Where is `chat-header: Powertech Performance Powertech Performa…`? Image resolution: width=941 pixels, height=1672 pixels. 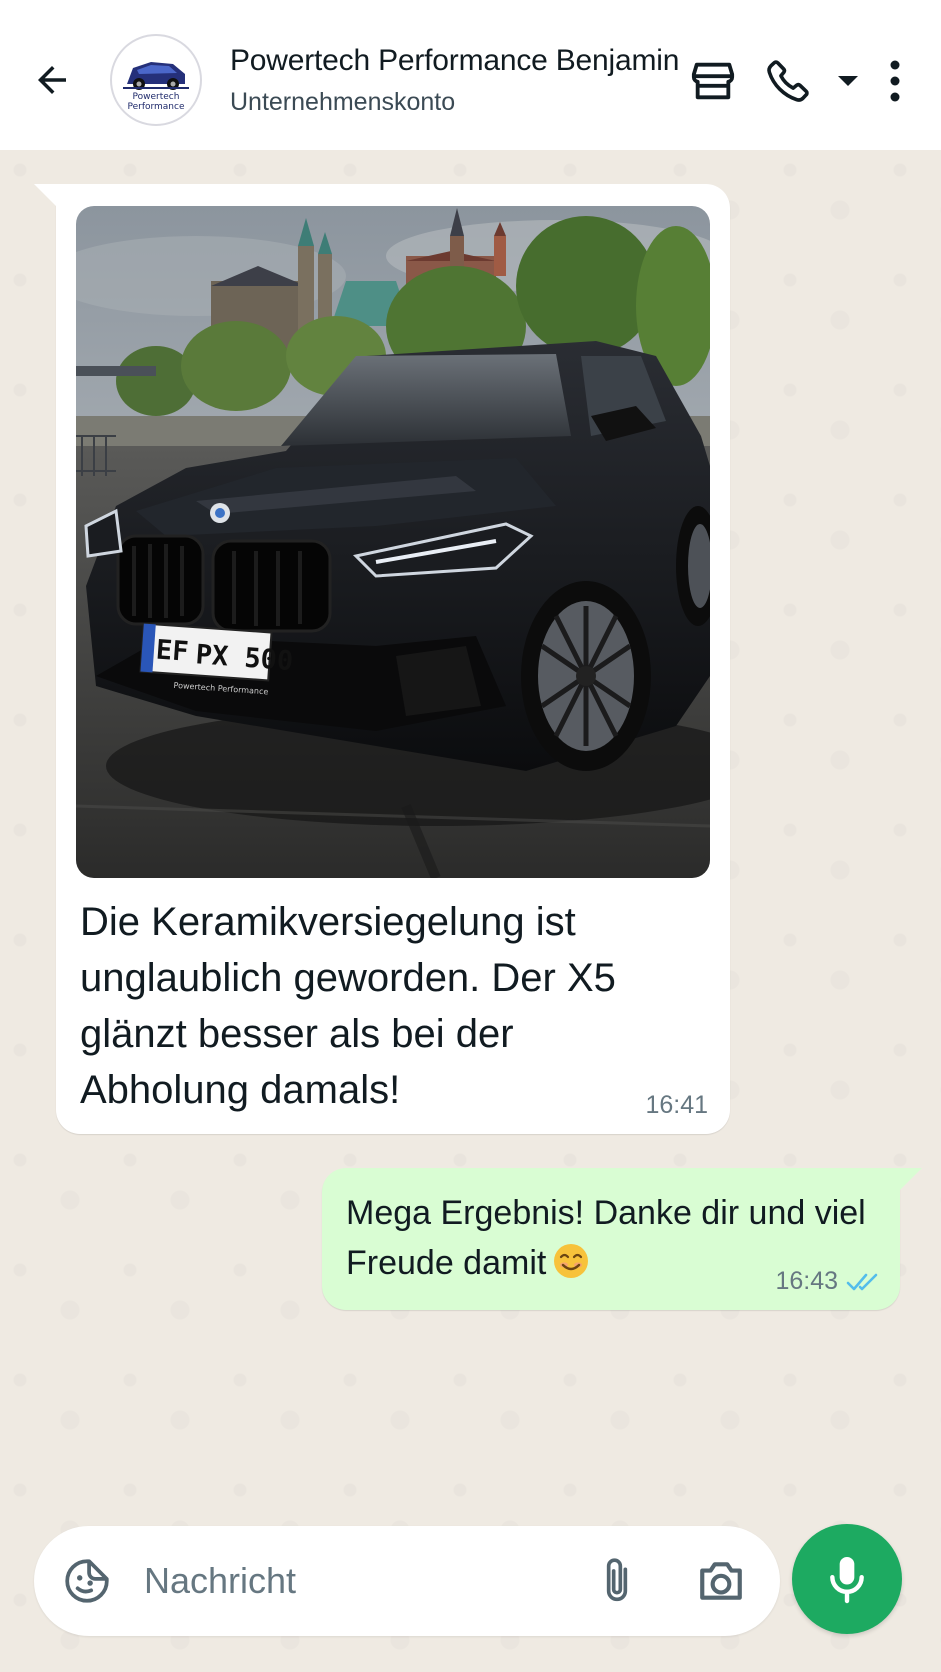 chat-header: Powertech Performance Powertech Performa… is located at coordinates (470, 75).